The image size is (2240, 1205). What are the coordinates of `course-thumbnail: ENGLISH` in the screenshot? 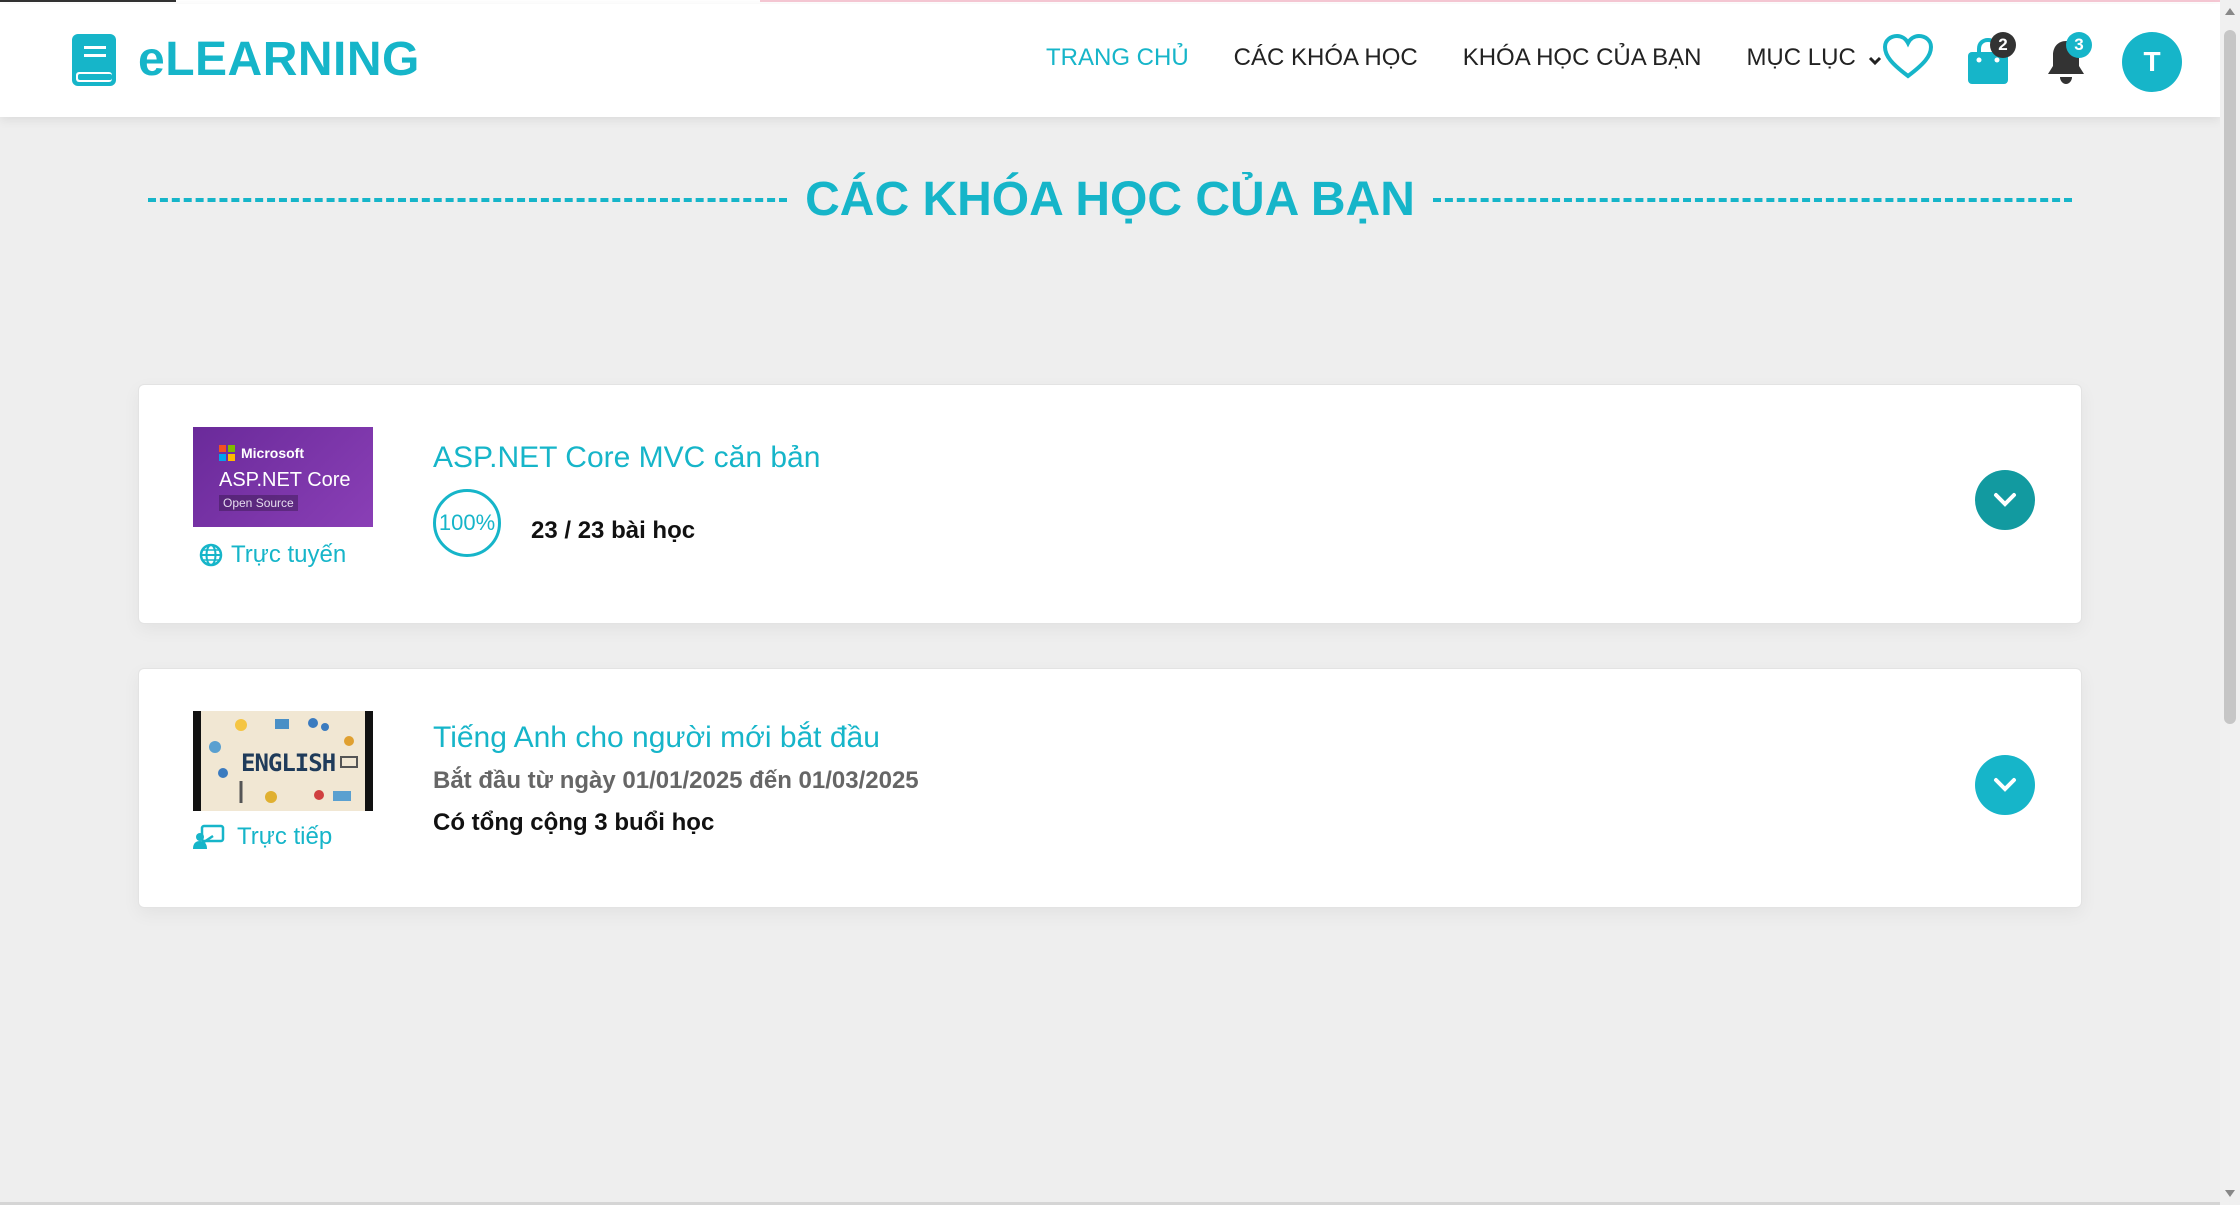 It's located at (283, 761).